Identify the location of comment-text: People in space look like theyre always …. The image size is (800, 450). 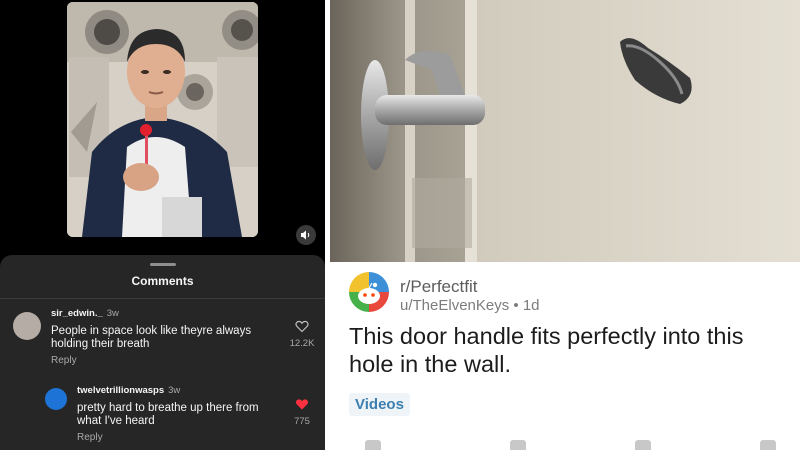
(151, 337).